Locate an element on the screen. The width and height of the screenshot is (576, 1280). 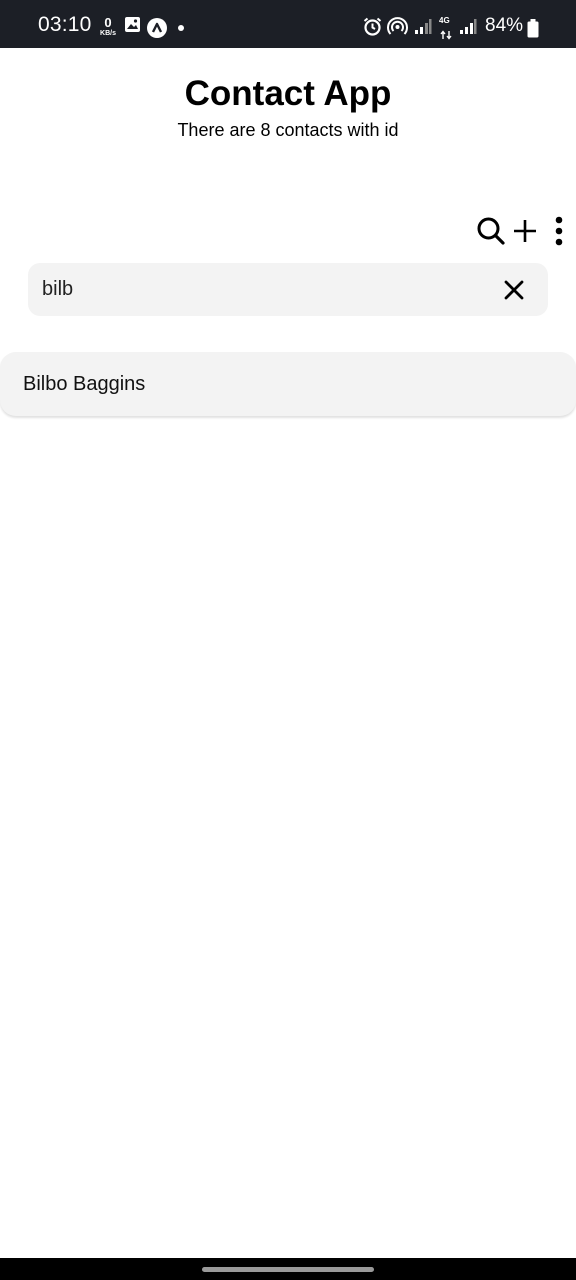
page-title: Contact App is located at coordinates (288, 93).